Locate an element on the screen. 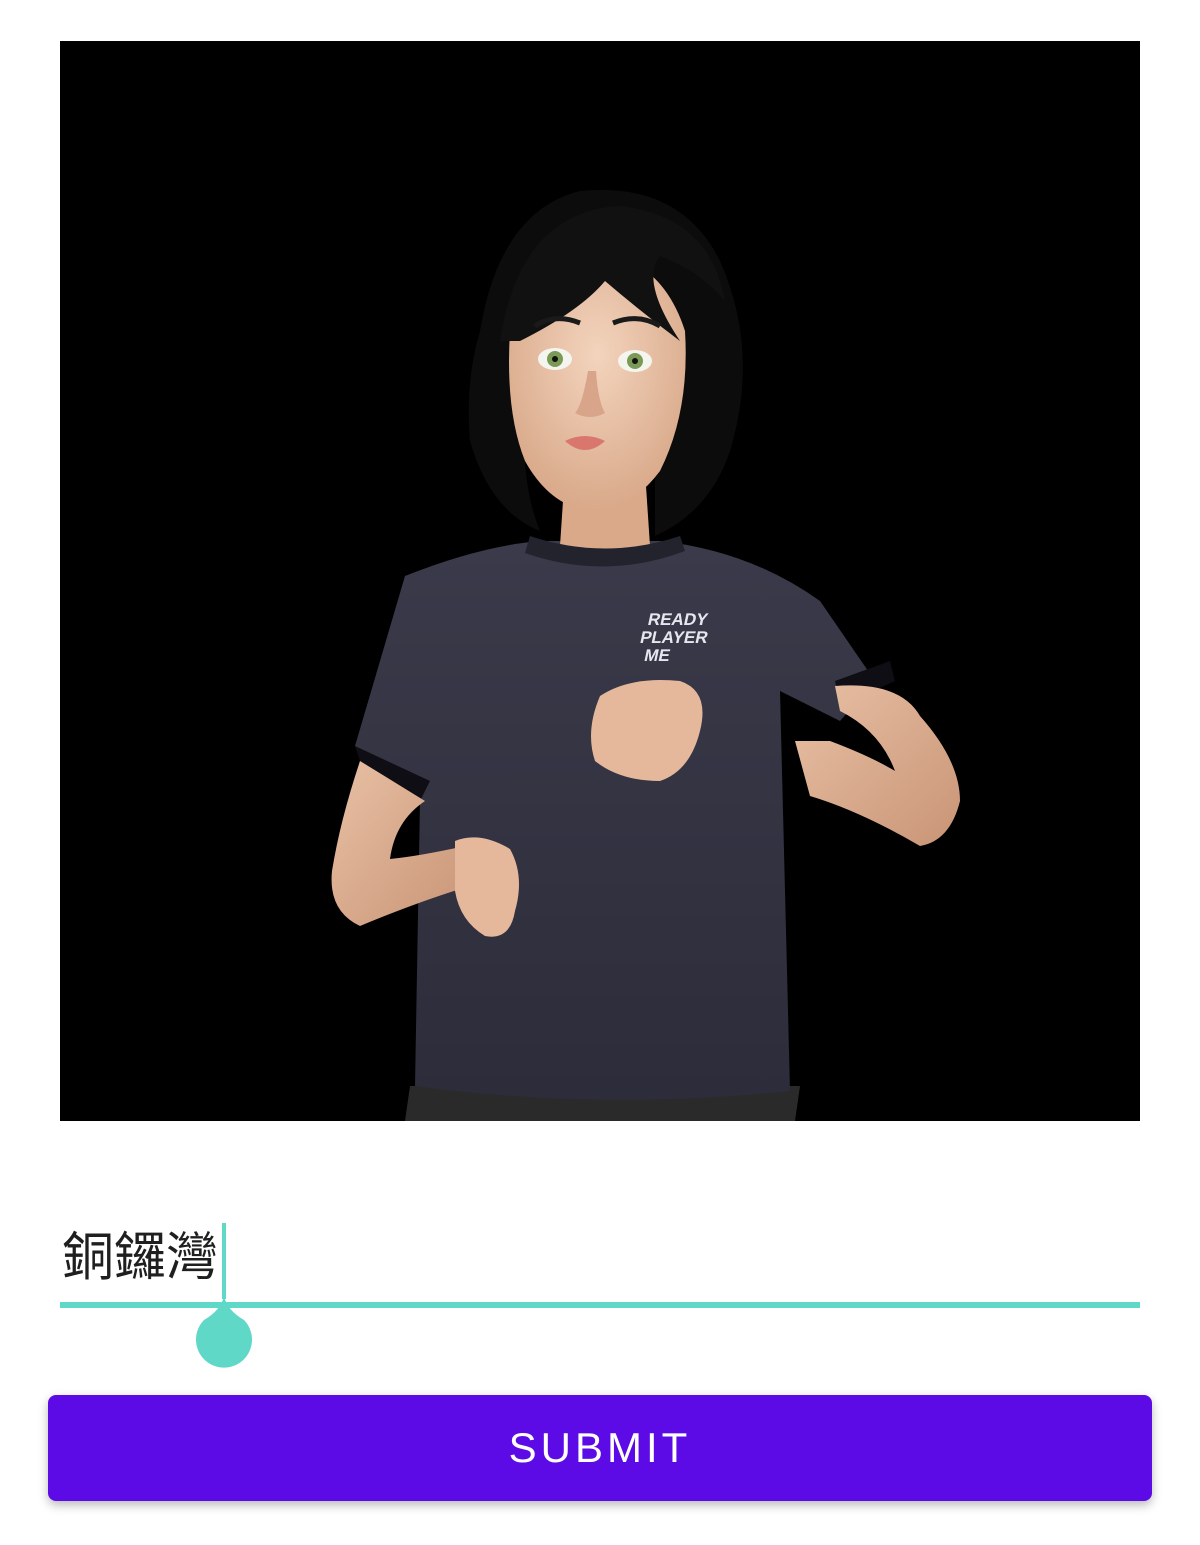 The height and width of the screenshot is (1545, 1200). shirt-print-line-2: PLAYER is located at coordinates (674, 637).